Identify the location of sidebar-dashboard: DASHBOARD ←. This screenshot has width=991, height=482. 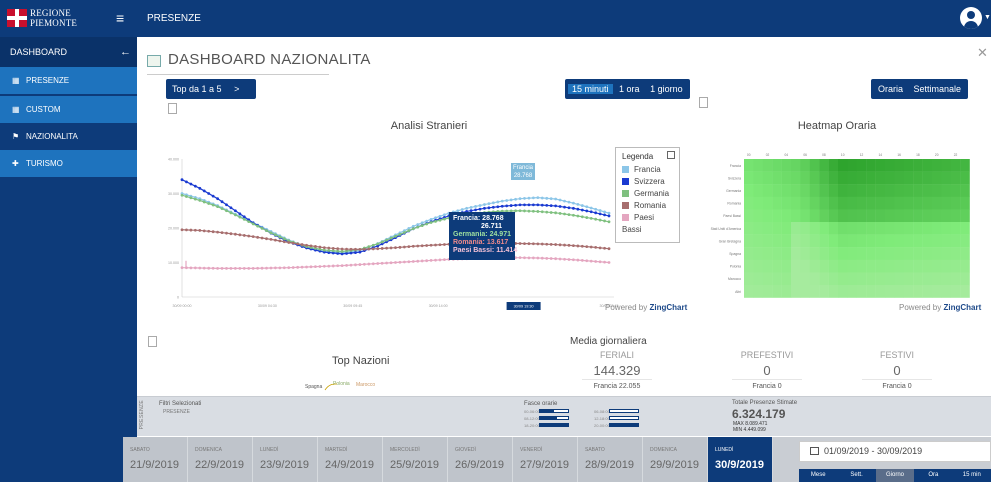
(68, 52).